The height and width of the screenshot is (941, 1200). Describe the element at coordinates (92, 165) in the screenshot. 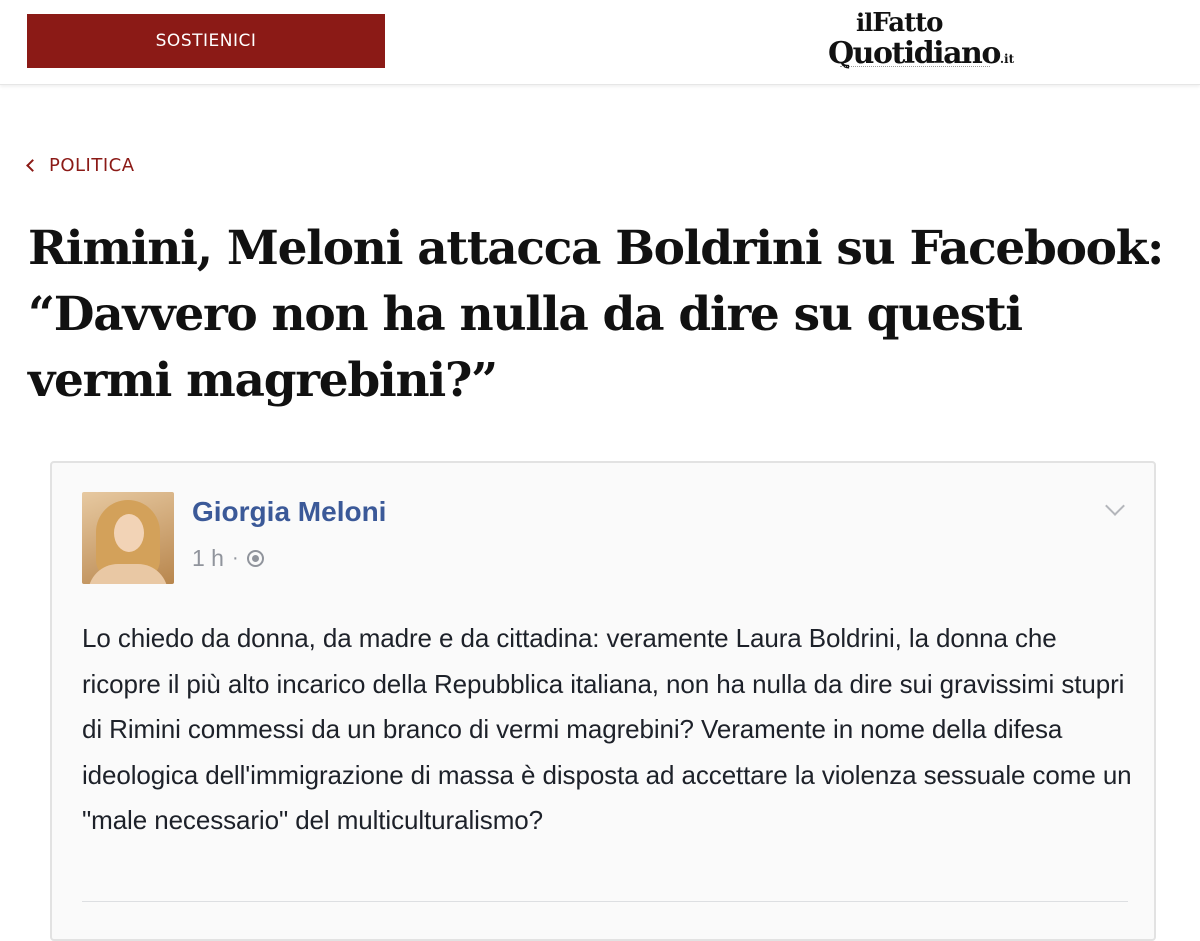

I see `breadcrumb-section: POLITICA` at that location.